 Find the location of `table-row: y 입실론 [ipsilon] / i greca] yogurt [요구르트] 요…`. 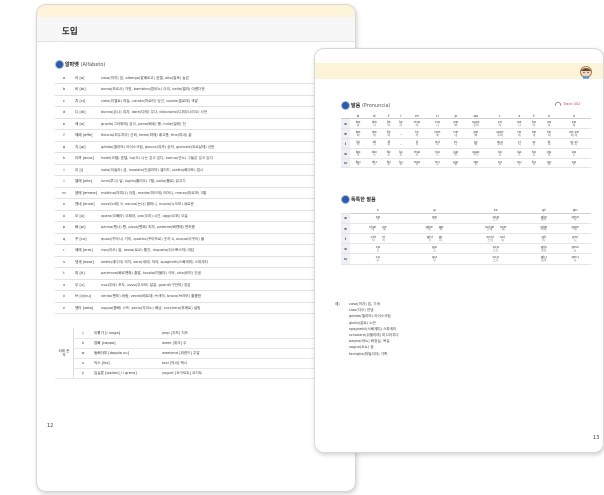

table-row: y 입실론 [ipsilon] / i greca] yogurt [요구르트] 요… is located at coordinates (201, 373).